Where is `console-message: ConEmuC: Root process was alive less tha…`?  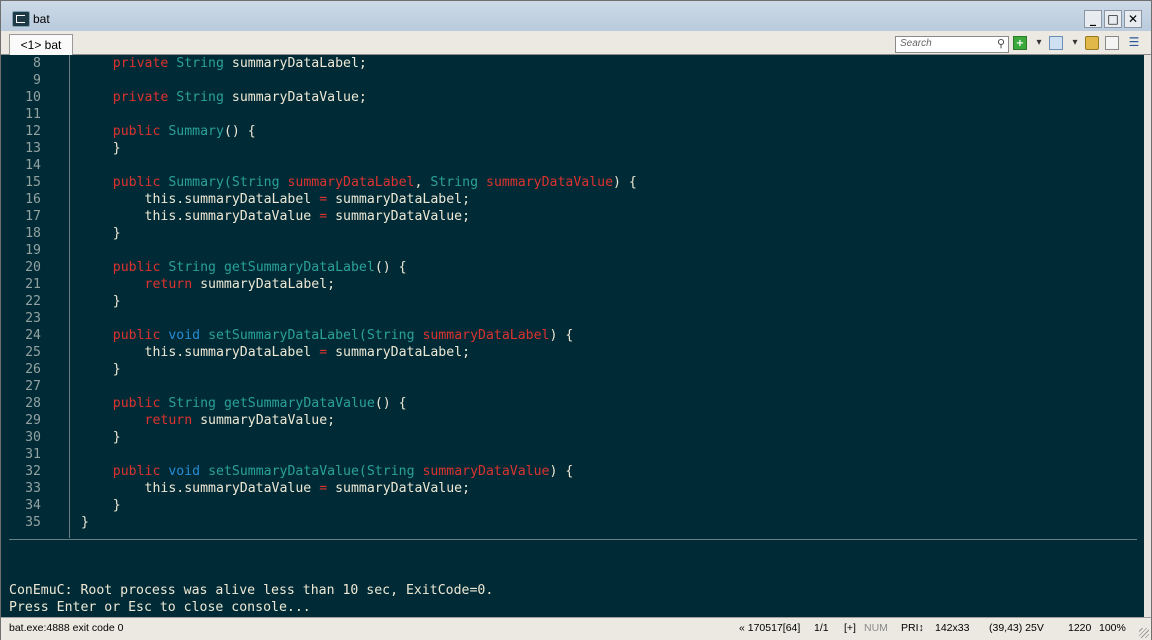
console-message: ConEmuC: Root process was alive less tha… is located at coordinates (251, 590).